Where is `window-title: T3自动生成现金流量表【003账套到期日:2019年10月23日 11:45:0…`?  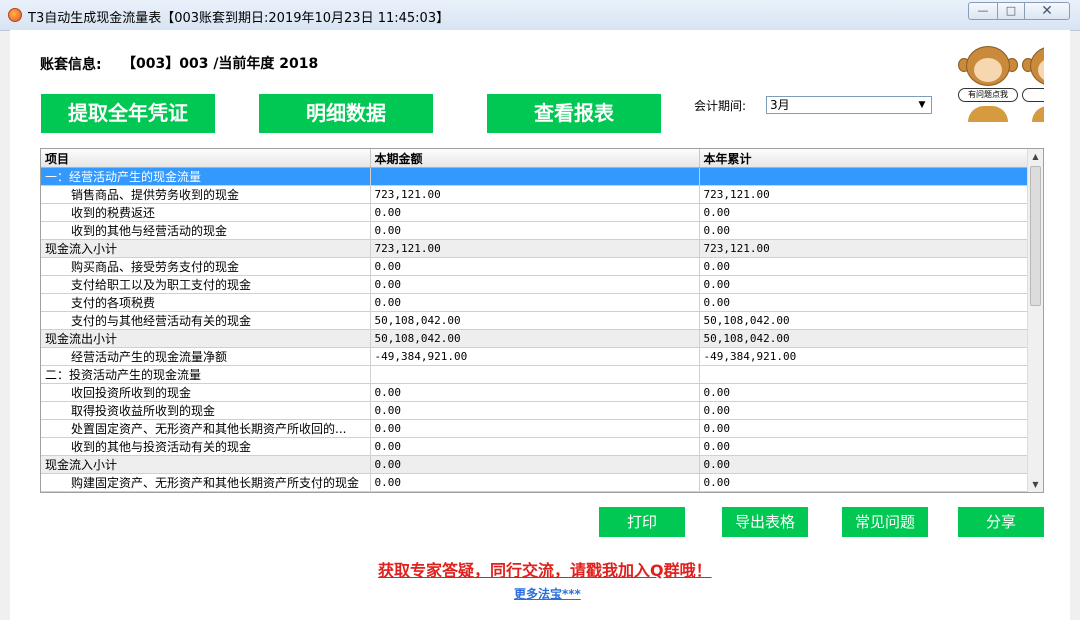 window-title: T3自动生成现金流量表【003账套到期日:2019年10月23日 11:45:0… is located at coordinates (239, 18).